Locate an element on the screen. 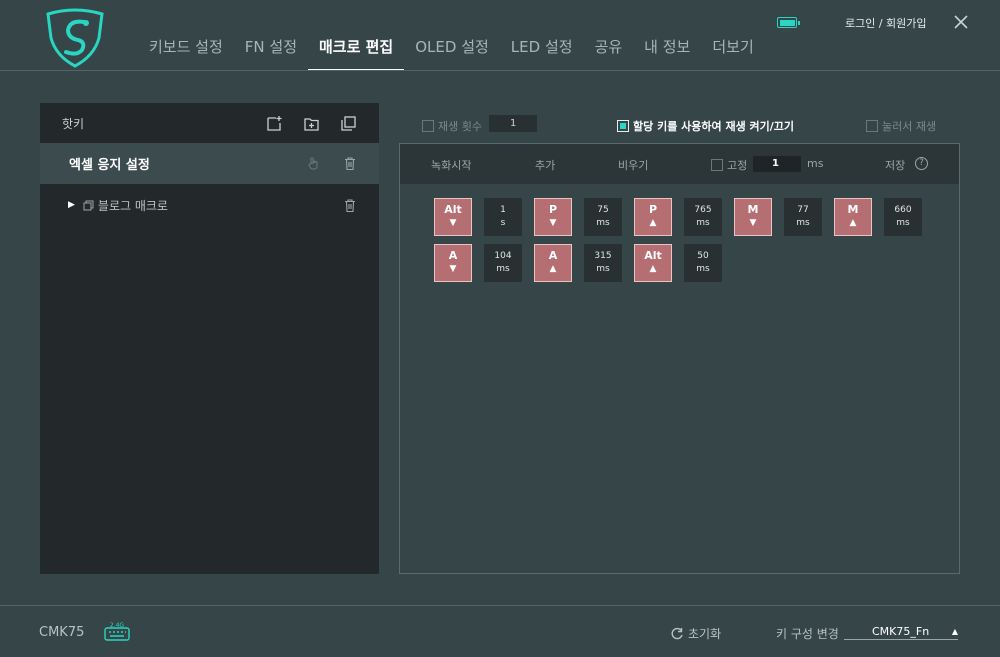 This screenshot has width=1000, height=657. brand-logo-icon is located at coordinates (75, 38).